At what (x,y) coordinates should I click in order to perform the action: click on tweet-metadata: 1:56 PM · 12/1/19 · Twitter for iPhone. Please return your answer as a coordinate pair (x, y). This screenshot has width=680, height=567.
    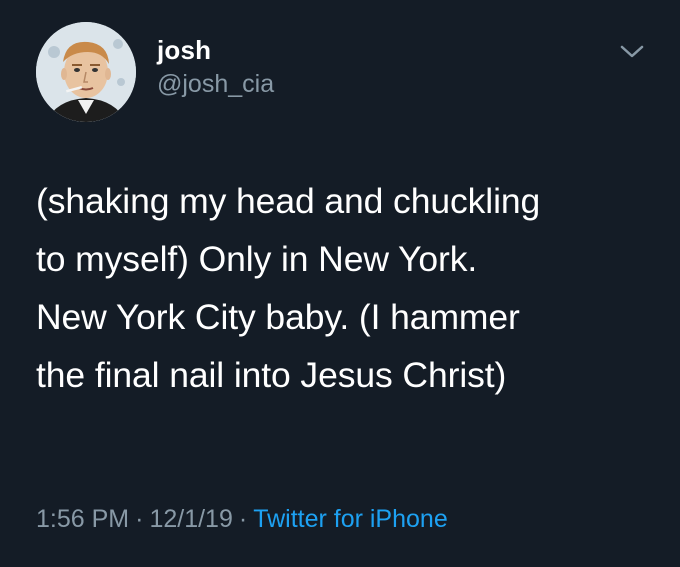
    Looking at the image, I should click on (242, 519).